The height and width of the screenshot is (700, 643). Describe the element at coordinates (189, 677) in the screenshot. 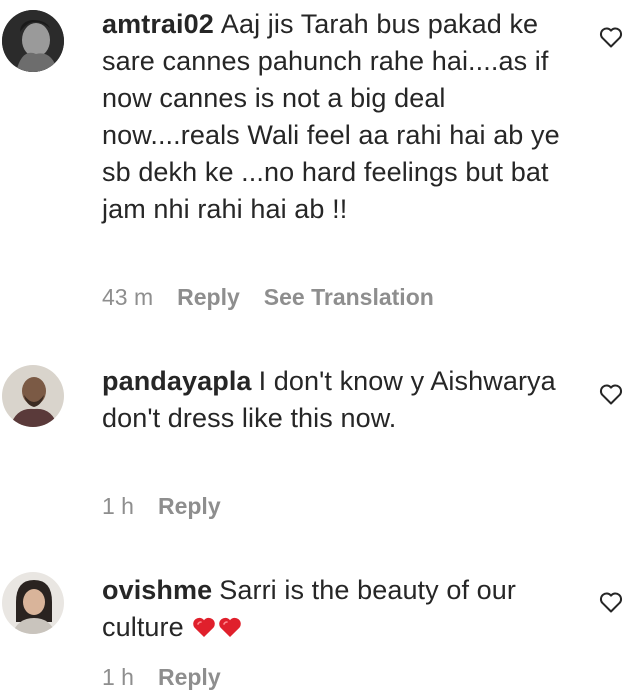

I see `reply-button: Reply` at that location.